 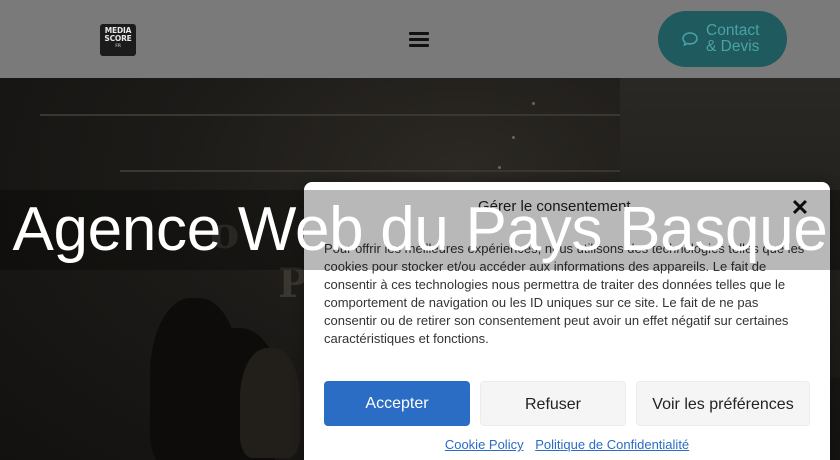 I want to click on cookie-policy-link: Cookie Policy, so click(x=484, y=444).